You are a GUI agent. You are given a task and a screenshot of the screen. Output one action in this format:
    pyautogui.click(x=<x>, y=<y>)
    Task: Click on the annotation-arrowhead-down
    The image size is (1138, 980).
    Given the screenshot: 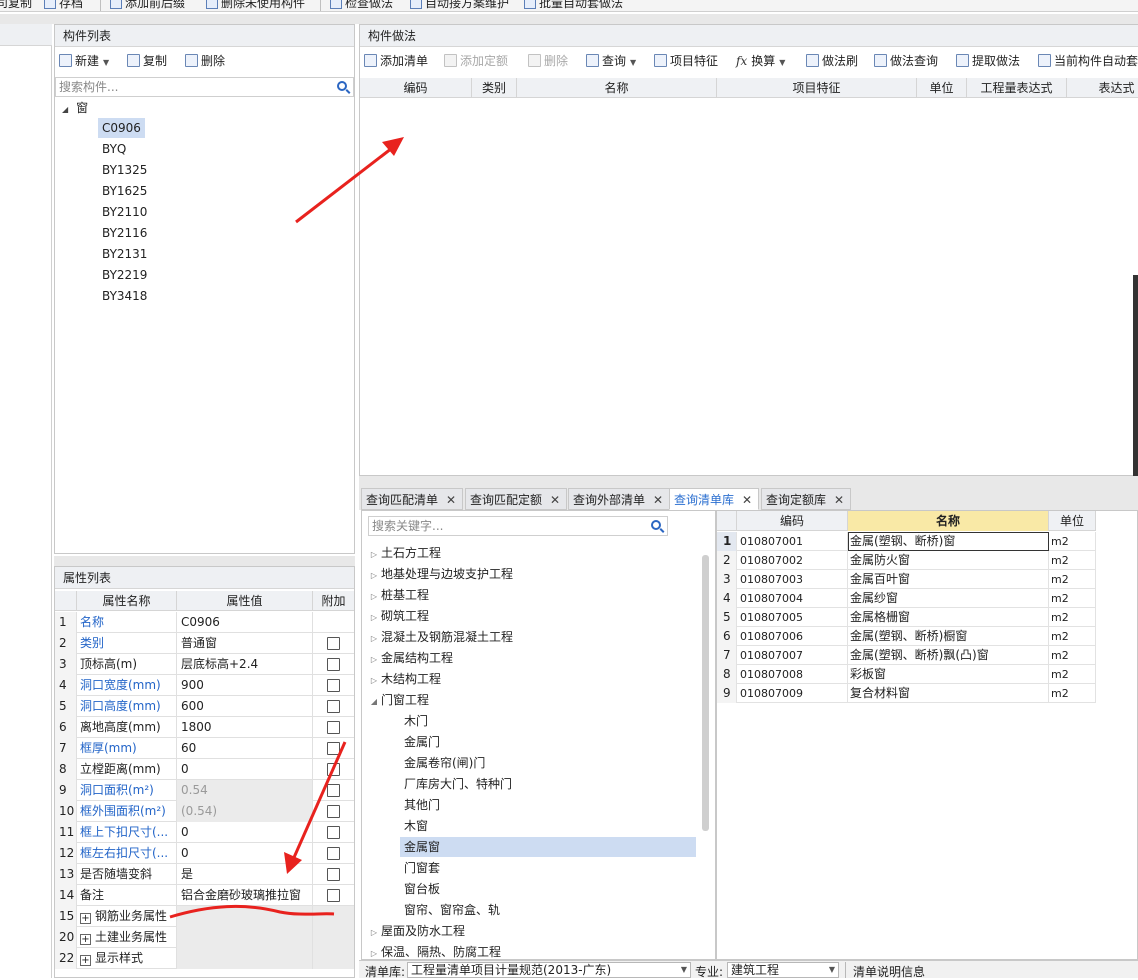 What is the action you would take?
    pyautogui.click(x=293, y=863)
    